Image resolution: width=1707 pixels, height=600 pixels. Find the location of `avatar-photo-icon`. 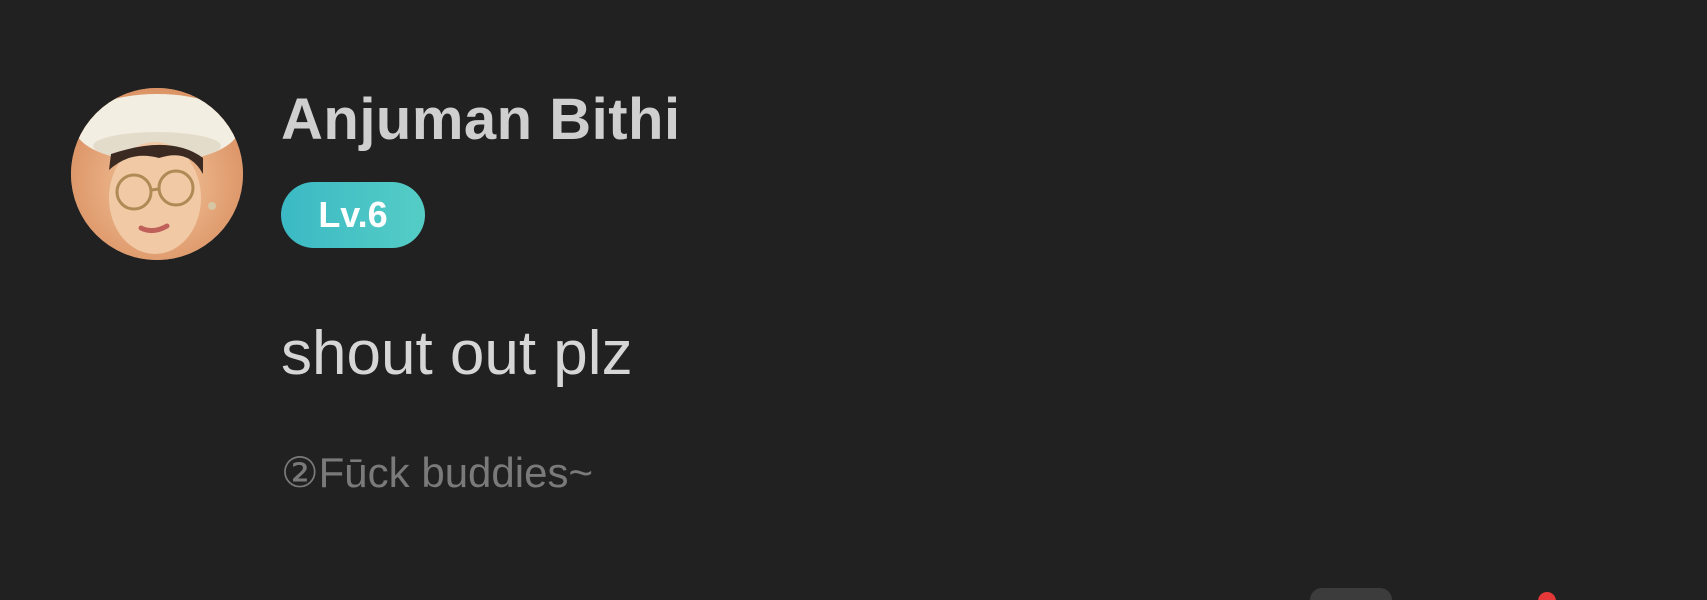

avatar-photo-icon is located at coordinates (157, 174).